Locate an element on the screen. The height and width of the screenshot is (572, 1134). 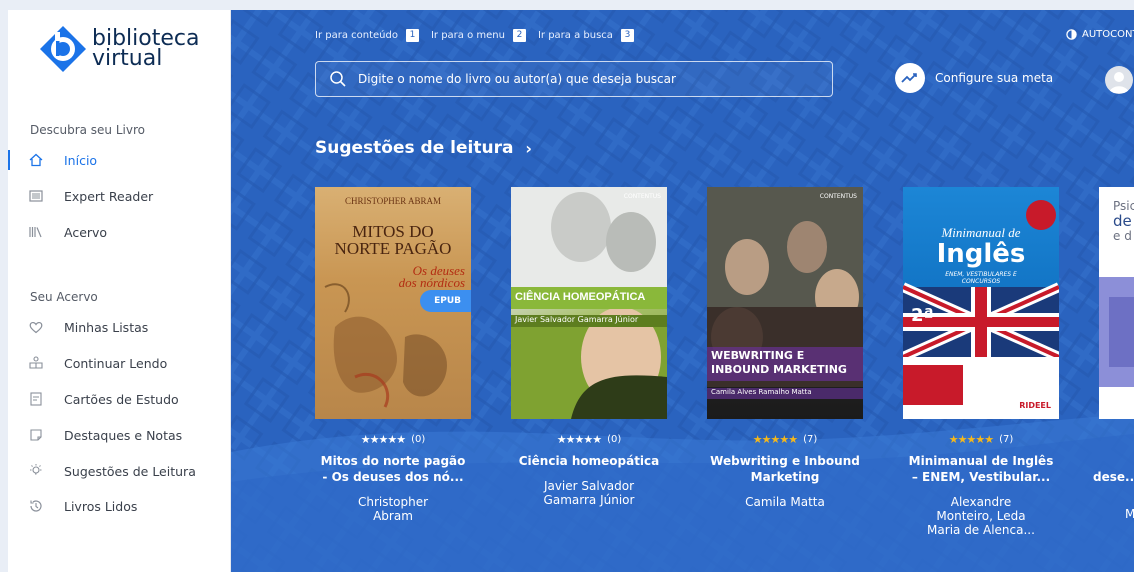
cover-author: Javier Salvador Gamarra Júnior is located at coordinates (589, 321).